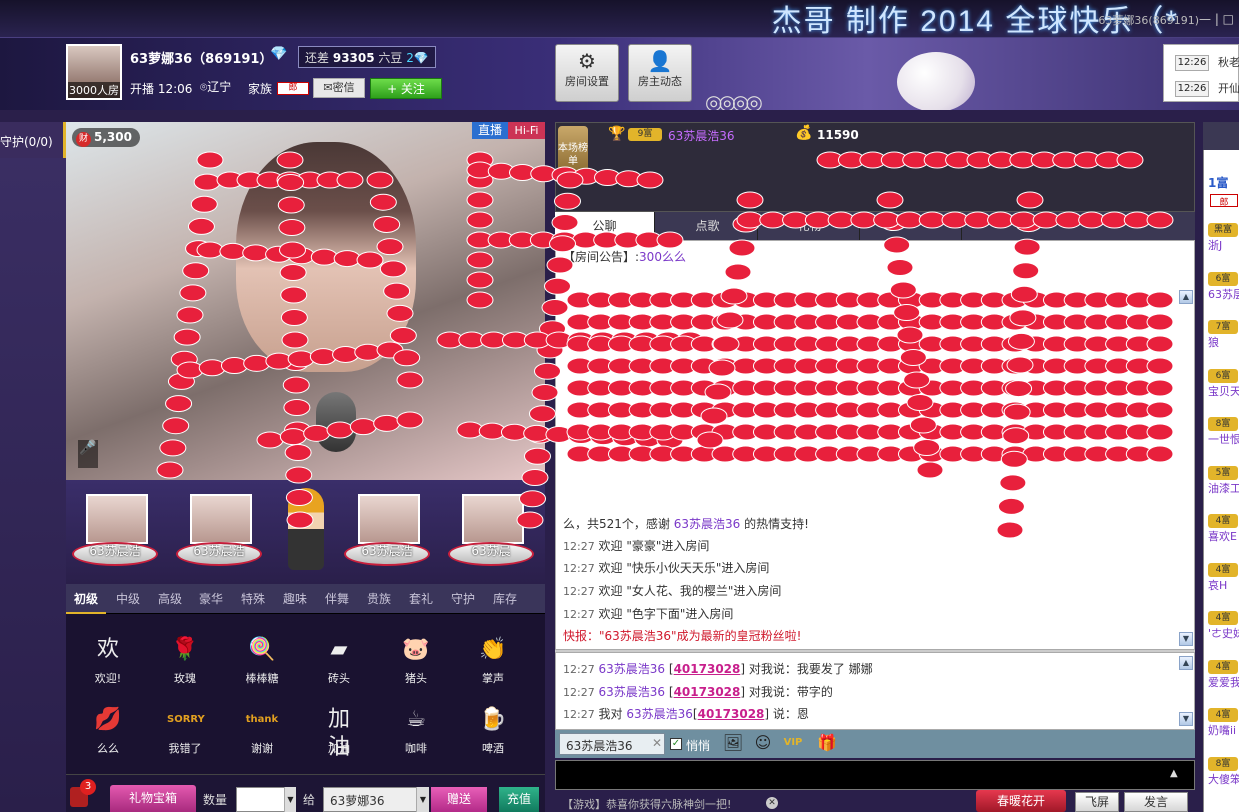 Image resolution: width=1239 pixels, height=812 pixels. Describe the element at coordinates (493, 736) in the screenshot. I see `gift-item: 🍺 啤酒` at that location.